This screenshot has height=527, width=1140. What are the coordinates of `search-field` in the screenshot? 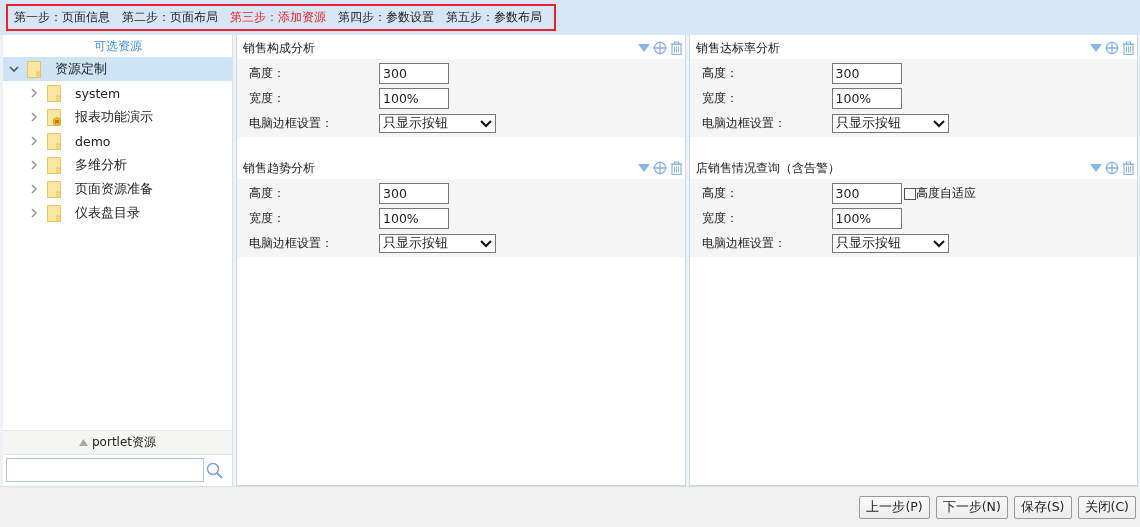 It's located at (105, 470).